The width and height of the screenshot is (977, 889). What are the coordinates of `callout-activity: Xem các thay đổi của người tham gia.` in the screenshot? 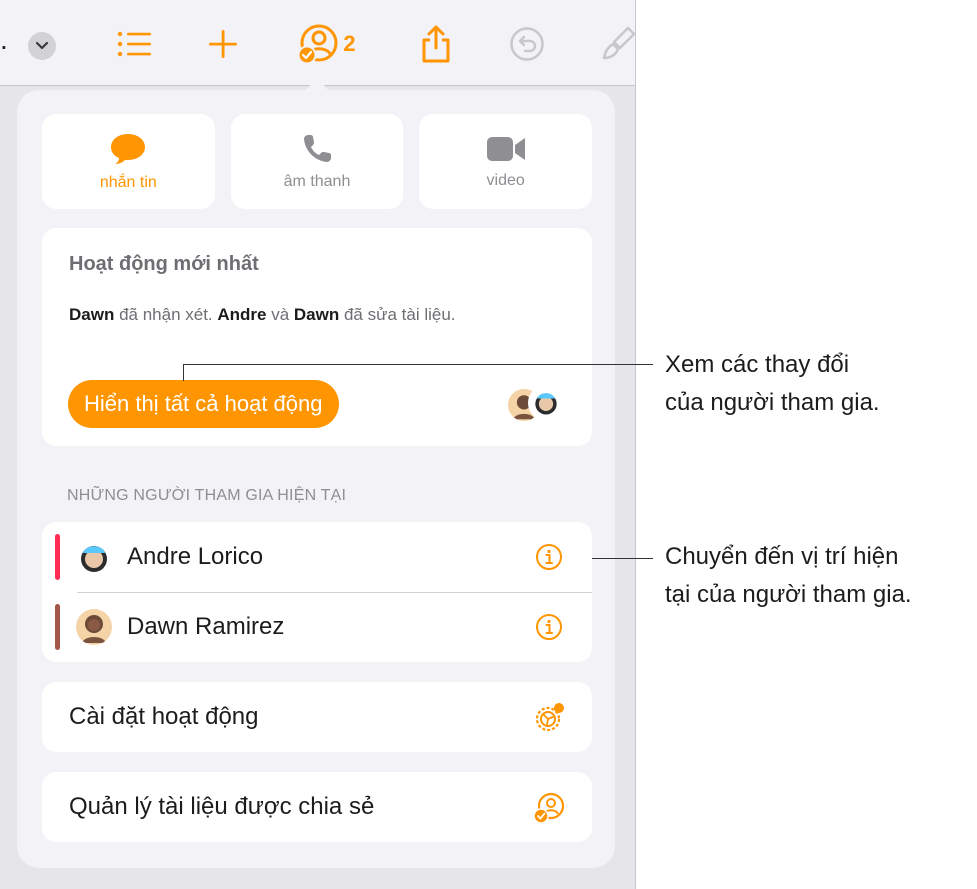 It's located at (772, 383).